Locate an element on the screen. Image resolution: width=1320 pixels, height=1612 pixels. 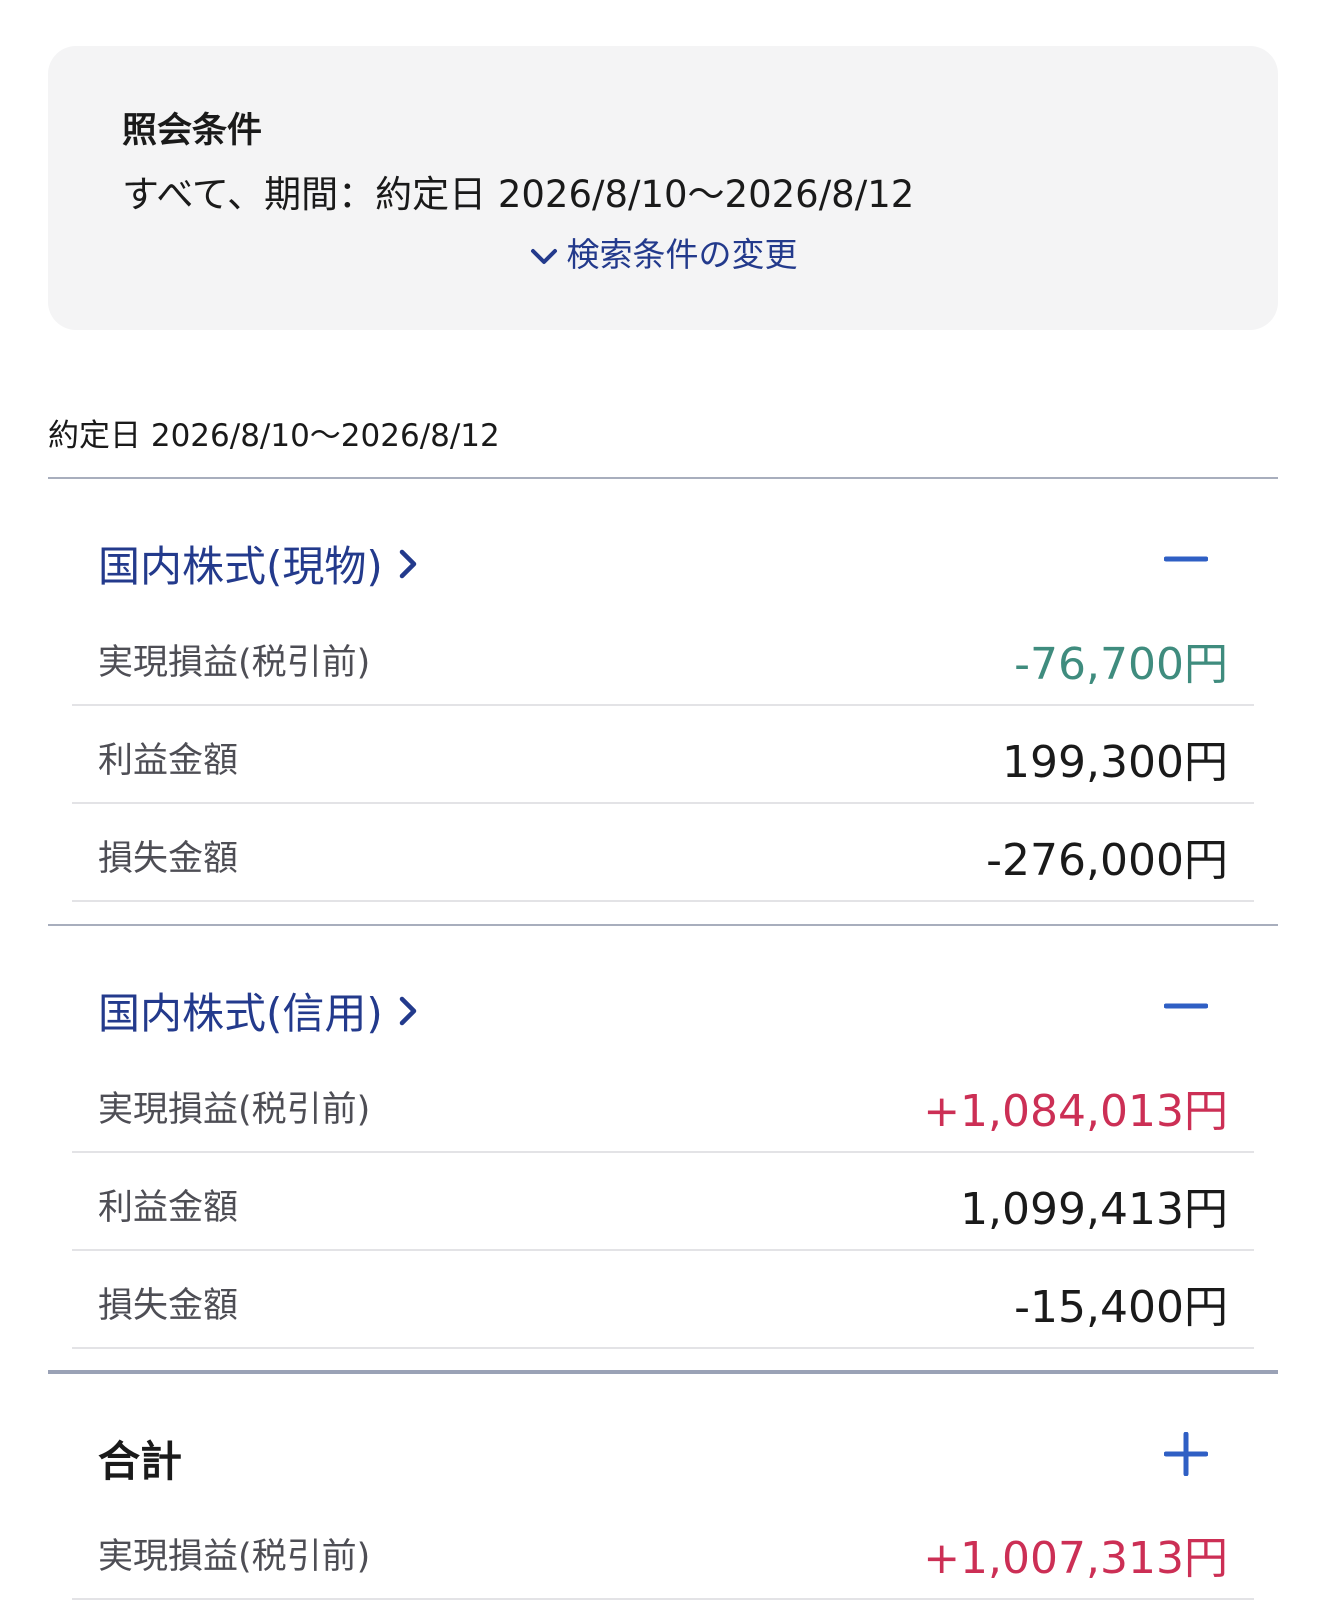
conditions-summary: すべて、期間：約定日 2026/8/10〜2026/8/12 is located at coordinates (518, 194).